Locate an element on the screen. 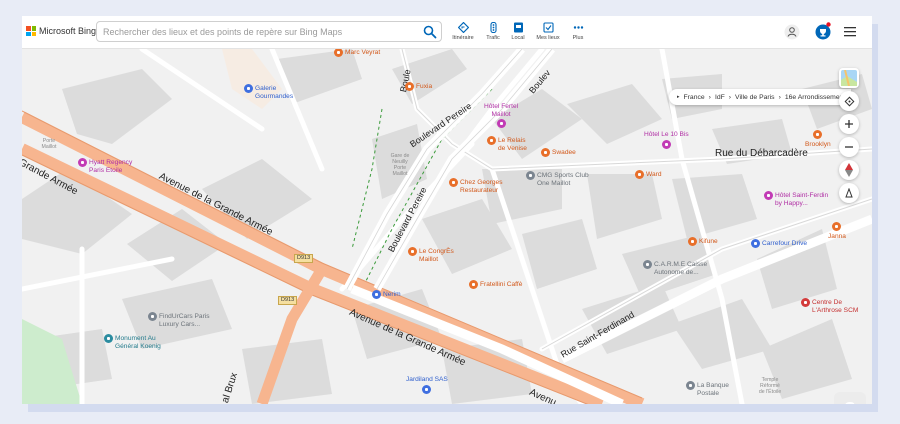 This screenshot has width=900, height=424. breadcrumb-item: 16e Arrondissement is located at coordinates (815, 97).